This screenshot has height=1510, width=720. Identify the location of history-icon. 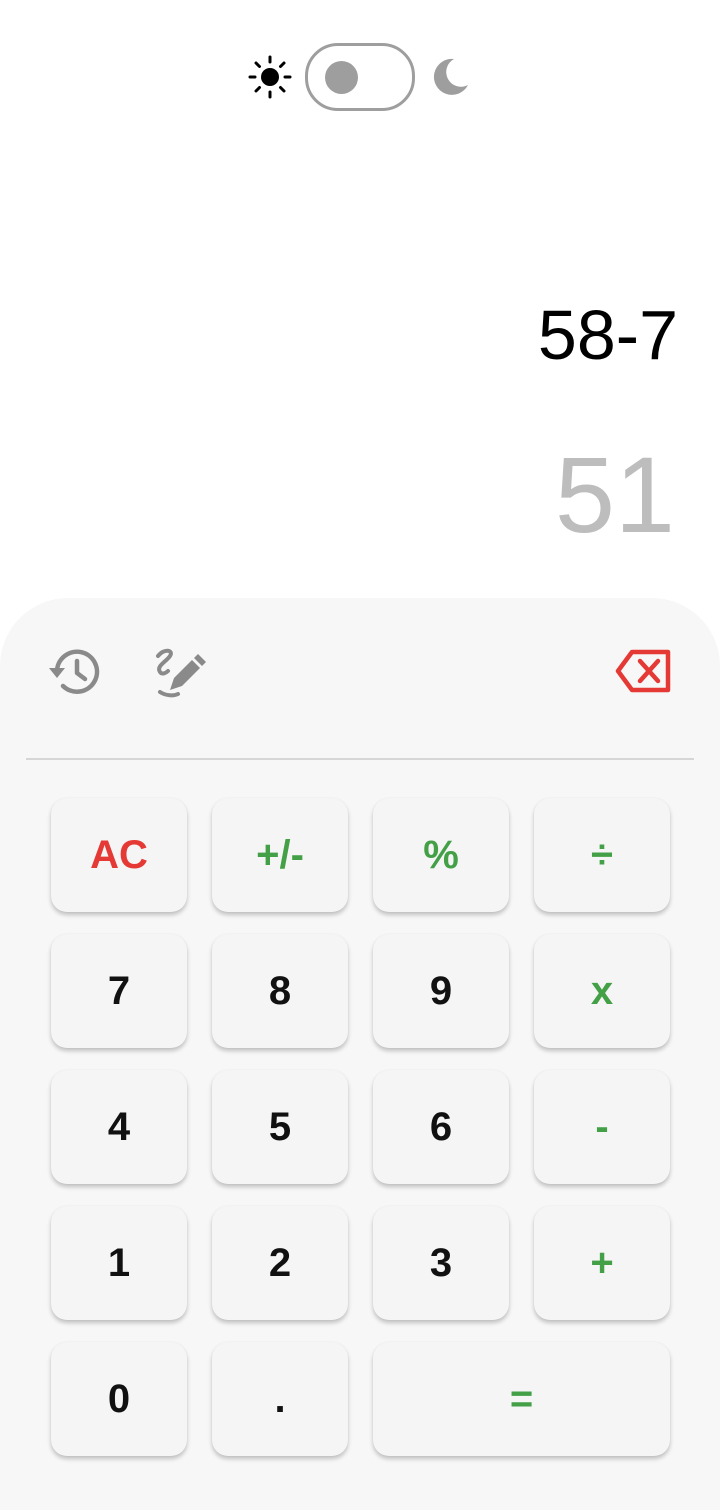
(76, 672).